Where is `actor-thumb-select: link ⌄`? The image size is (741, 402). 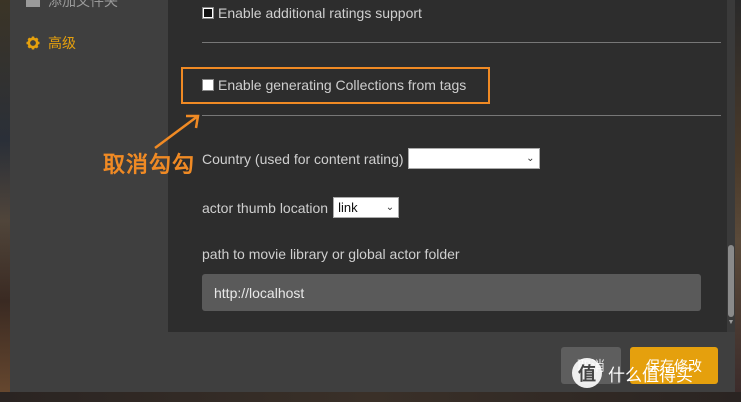
actor-thumb-select: link ⌄ is located at coordinates (366, 207).